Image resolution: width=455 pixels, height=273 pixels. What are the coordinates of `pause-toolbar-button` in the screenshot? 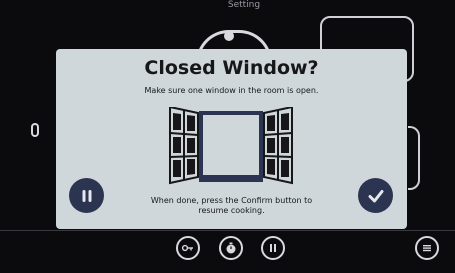 It's located at (273, 248).